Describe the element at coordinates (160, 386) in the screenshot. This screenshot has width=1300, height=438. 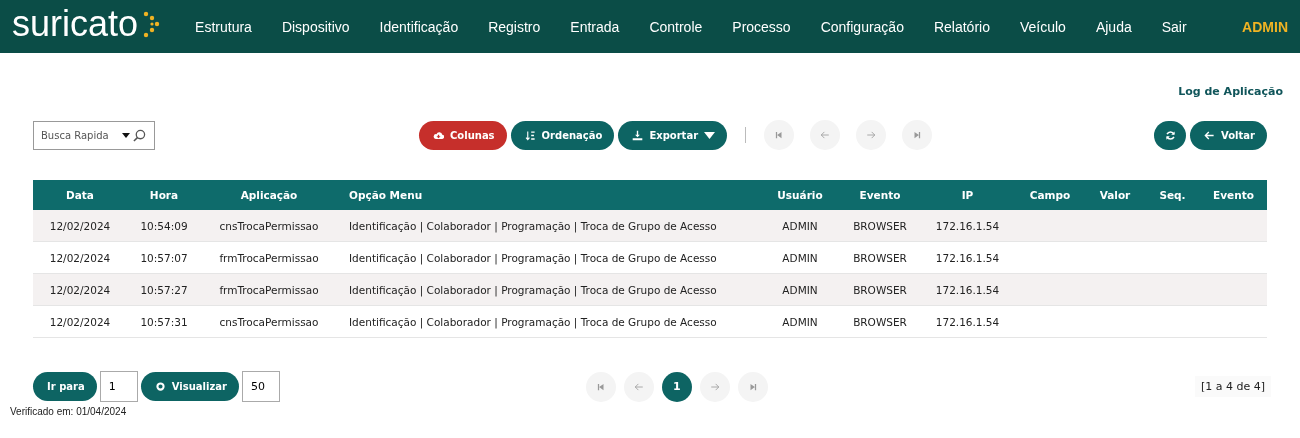
I see `eye-icon` at that location.